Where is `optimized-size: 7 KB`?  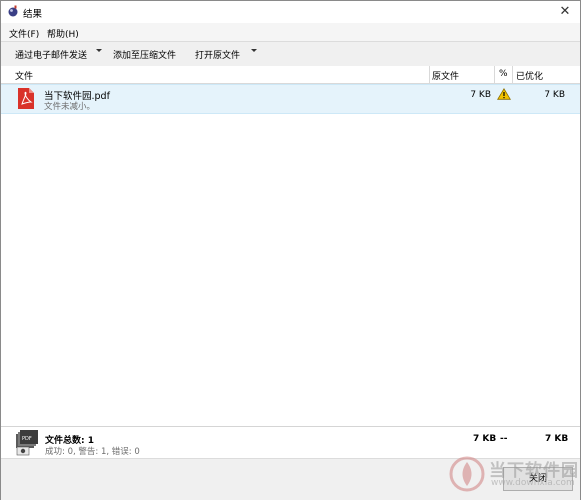 optimized-size: 7 KB is located at coordinates (554, 95).